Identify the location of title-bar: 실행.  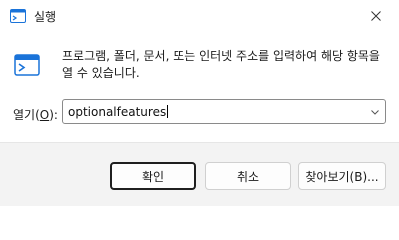
(199, 16).